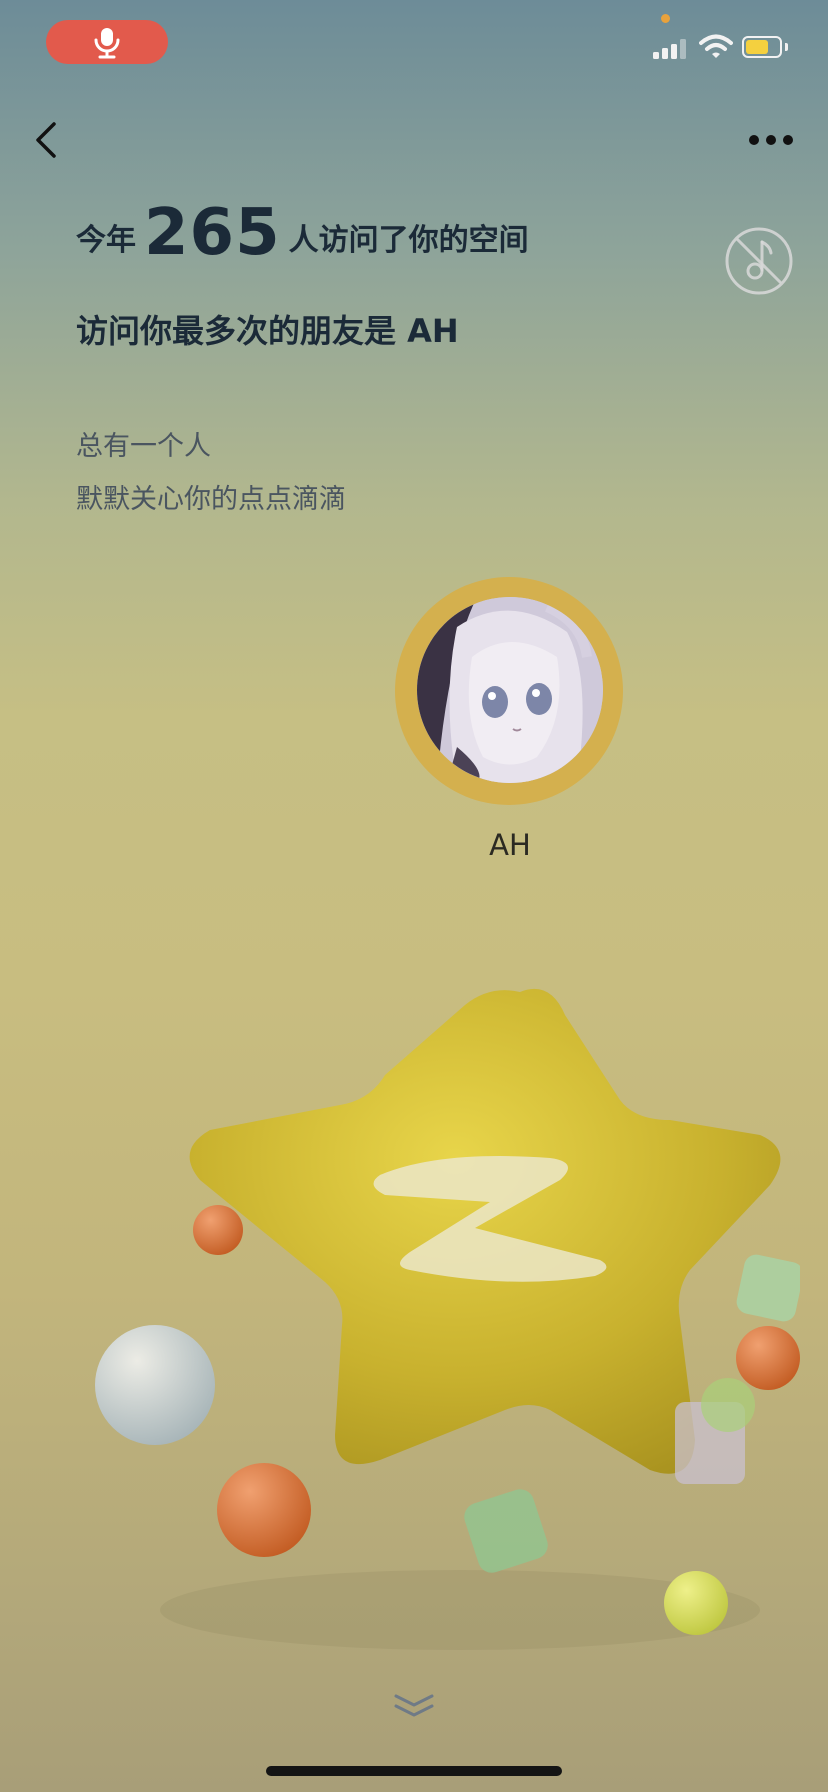 Image resolution: width=828 pixels, height=1792 pixels. I want to click on home-indicator, so click(414, 1771).